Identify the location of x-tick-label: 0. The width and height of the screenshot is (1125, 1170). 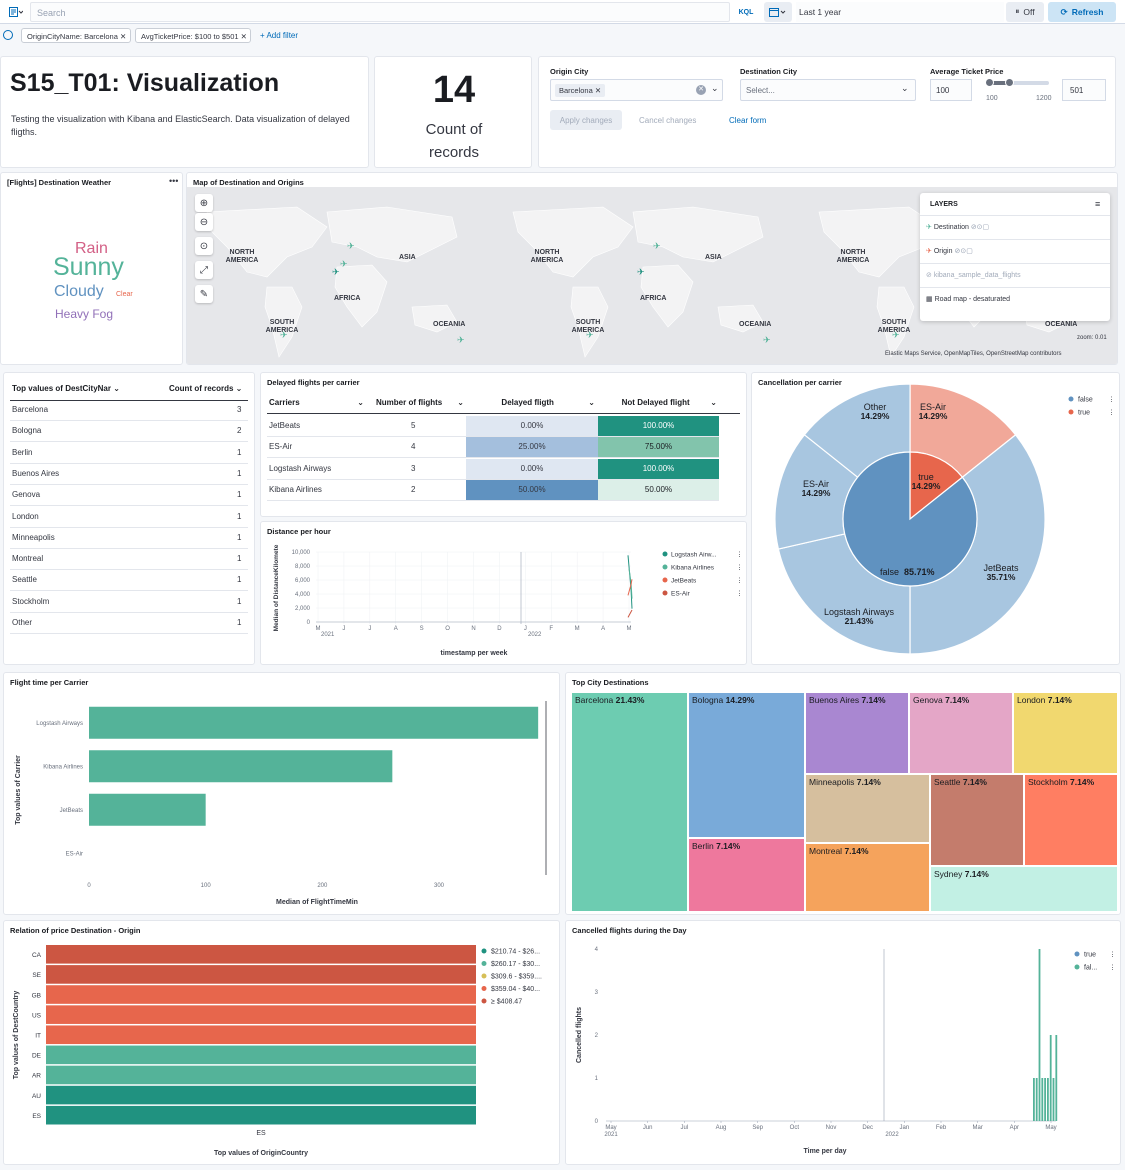
(89, 886).